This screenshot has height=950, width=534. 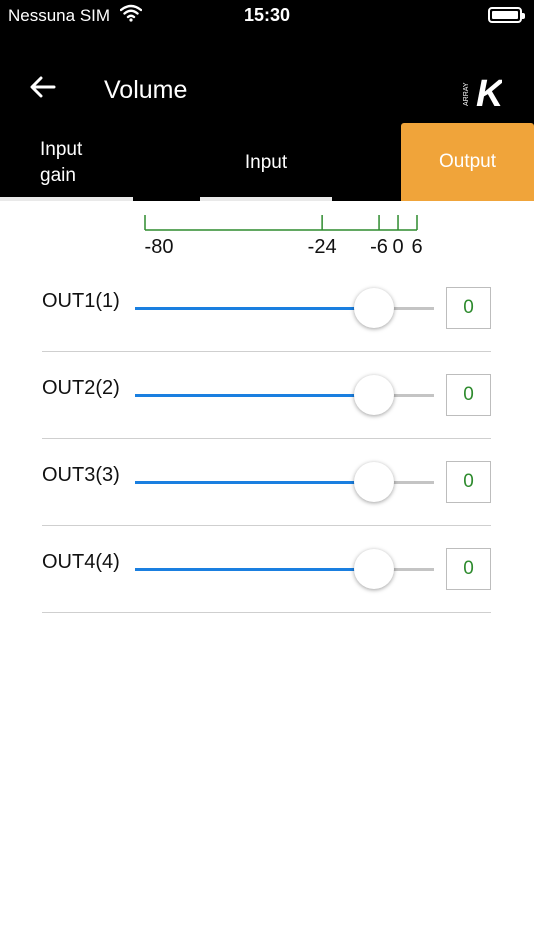 What do you see at coordinates (266, 199) in the screenshot?
I see `tab-input-shadow` at bounding box center [266, 199].